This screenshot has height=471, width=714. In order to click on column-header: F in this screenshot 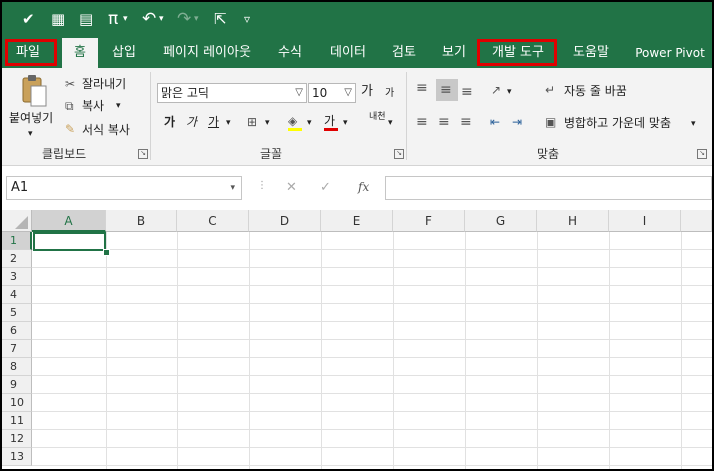, I will do `click(429, 221)`.